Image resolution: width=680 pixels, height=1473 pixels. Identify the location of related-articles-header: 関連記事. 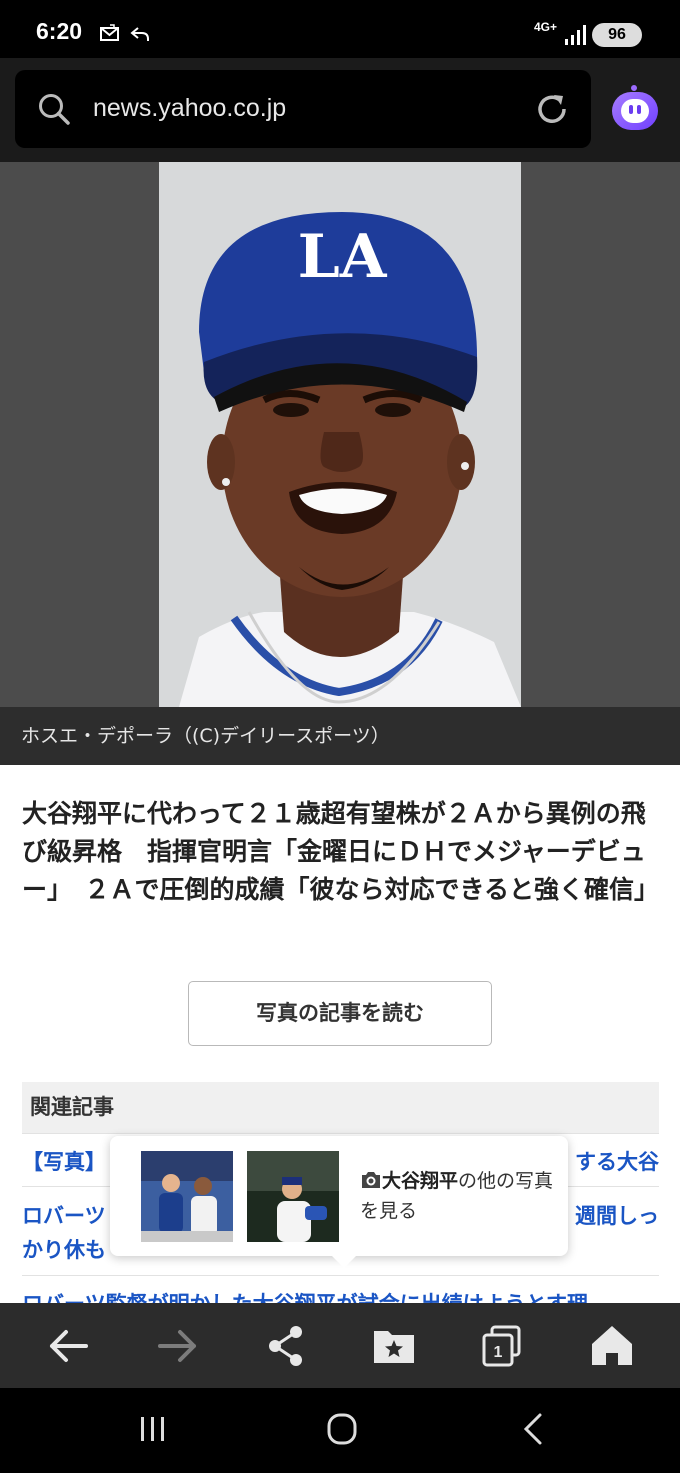
(340, 1107).